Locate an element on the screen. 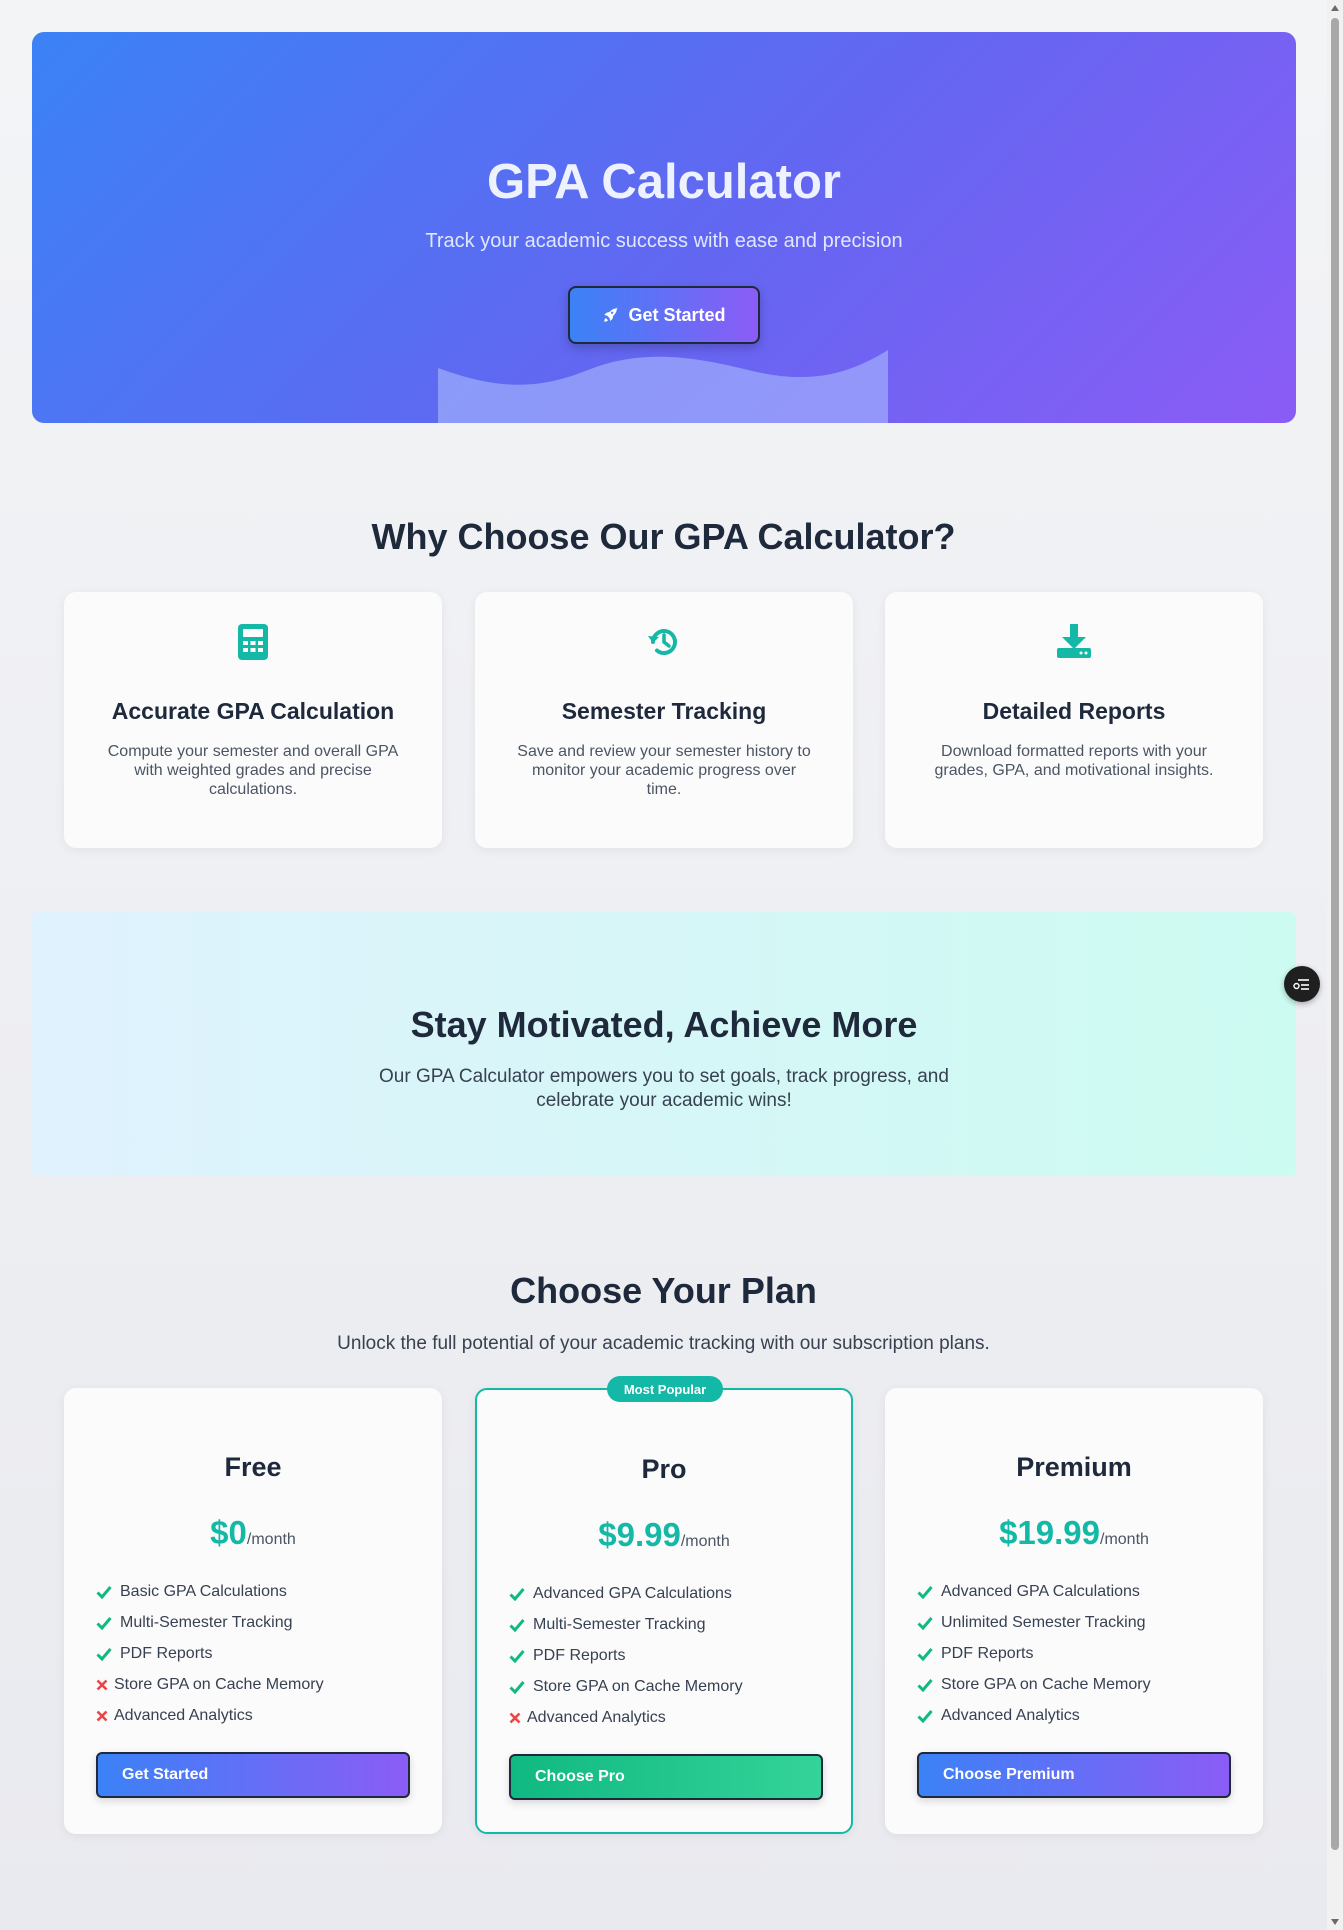 Image resolution: width=1343 pixels, height=1930 pixels. scroll-down-arrow is located at coordinates (1335, 1922).